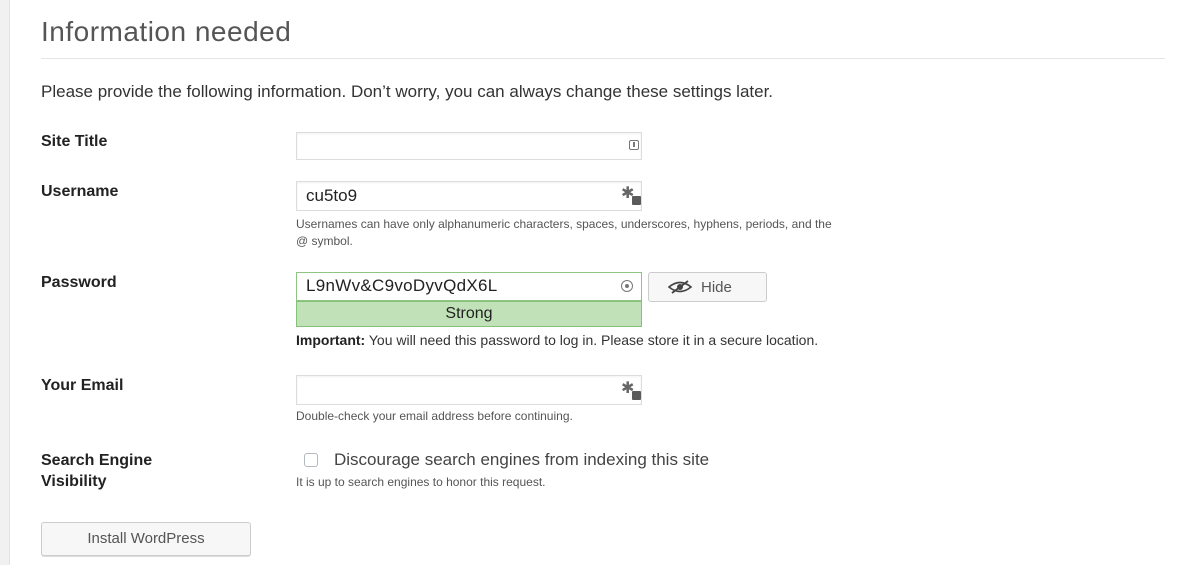 This screenshot has height=565, width=1196. What do you see at coordinates (469, 314) in the screenshot?
I see `password-strength-meter: Strong` at bounding box center [469, 314].